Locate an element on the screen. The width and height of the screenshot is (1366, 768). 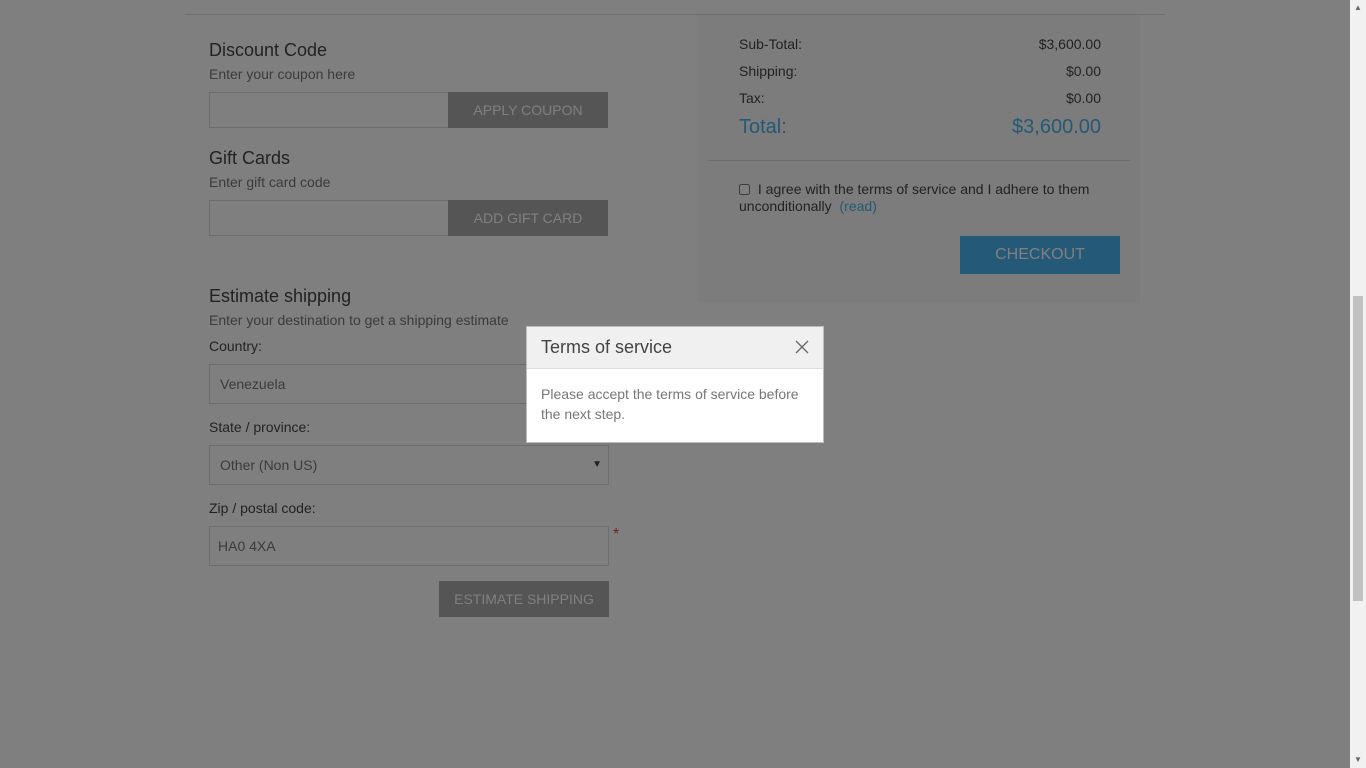
scroll-thumb is located at coordinates (1358, 448).